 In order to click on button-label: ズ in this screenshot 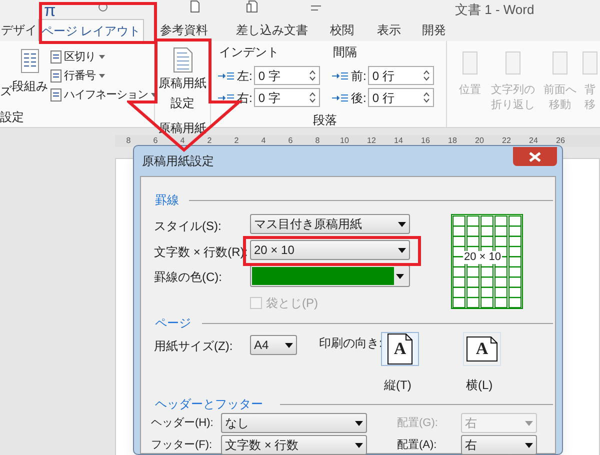, I will do `click(6, 91)`.